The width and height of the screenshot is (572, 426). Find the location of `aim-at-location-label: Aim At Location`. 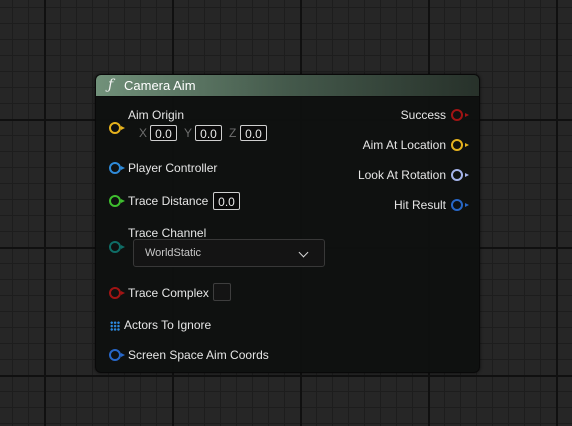

aim-at-location-label: Aim At Location is located at coordinates (404, 145).